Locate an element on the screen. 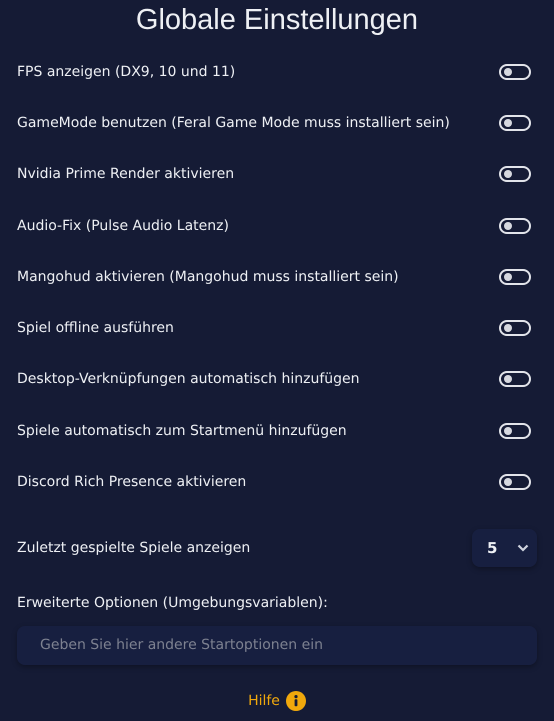 The width and height of the screenshot is (554, 721). page-title: Globale Einstellungen is located at coordinates (277, 20).